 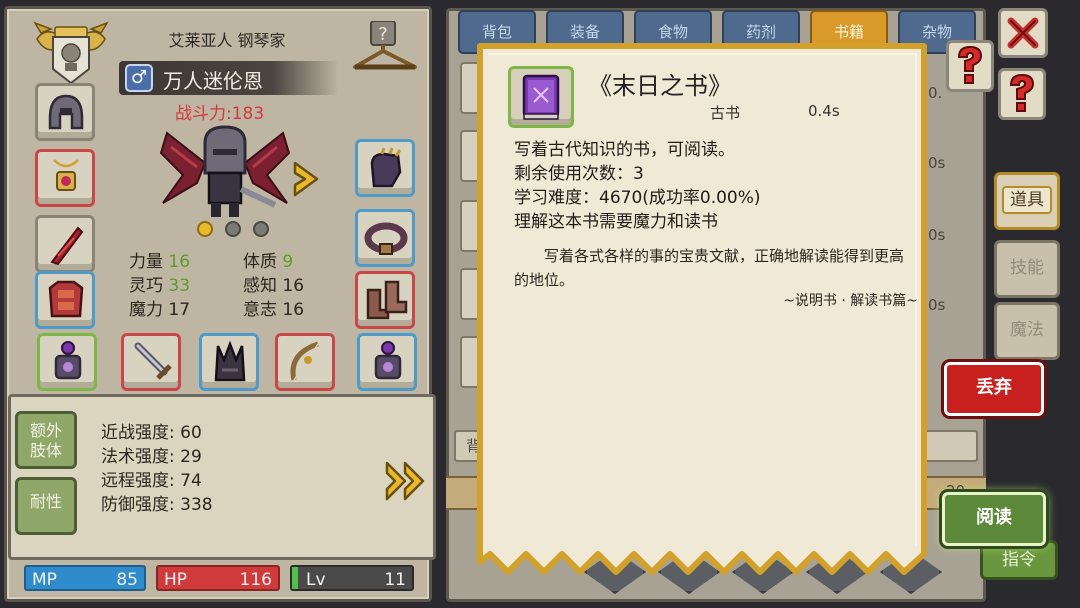 I want to click on ranged-strength: 远程强度: 74, so click(x=151, y=481).